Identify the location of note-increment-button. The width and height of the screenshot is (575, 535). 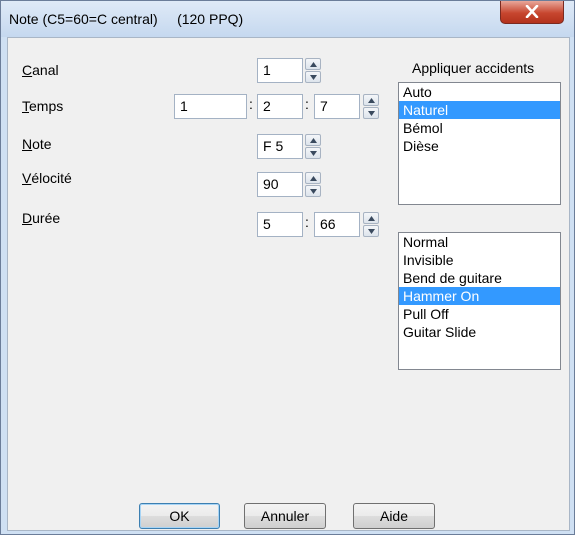
(313, 140).